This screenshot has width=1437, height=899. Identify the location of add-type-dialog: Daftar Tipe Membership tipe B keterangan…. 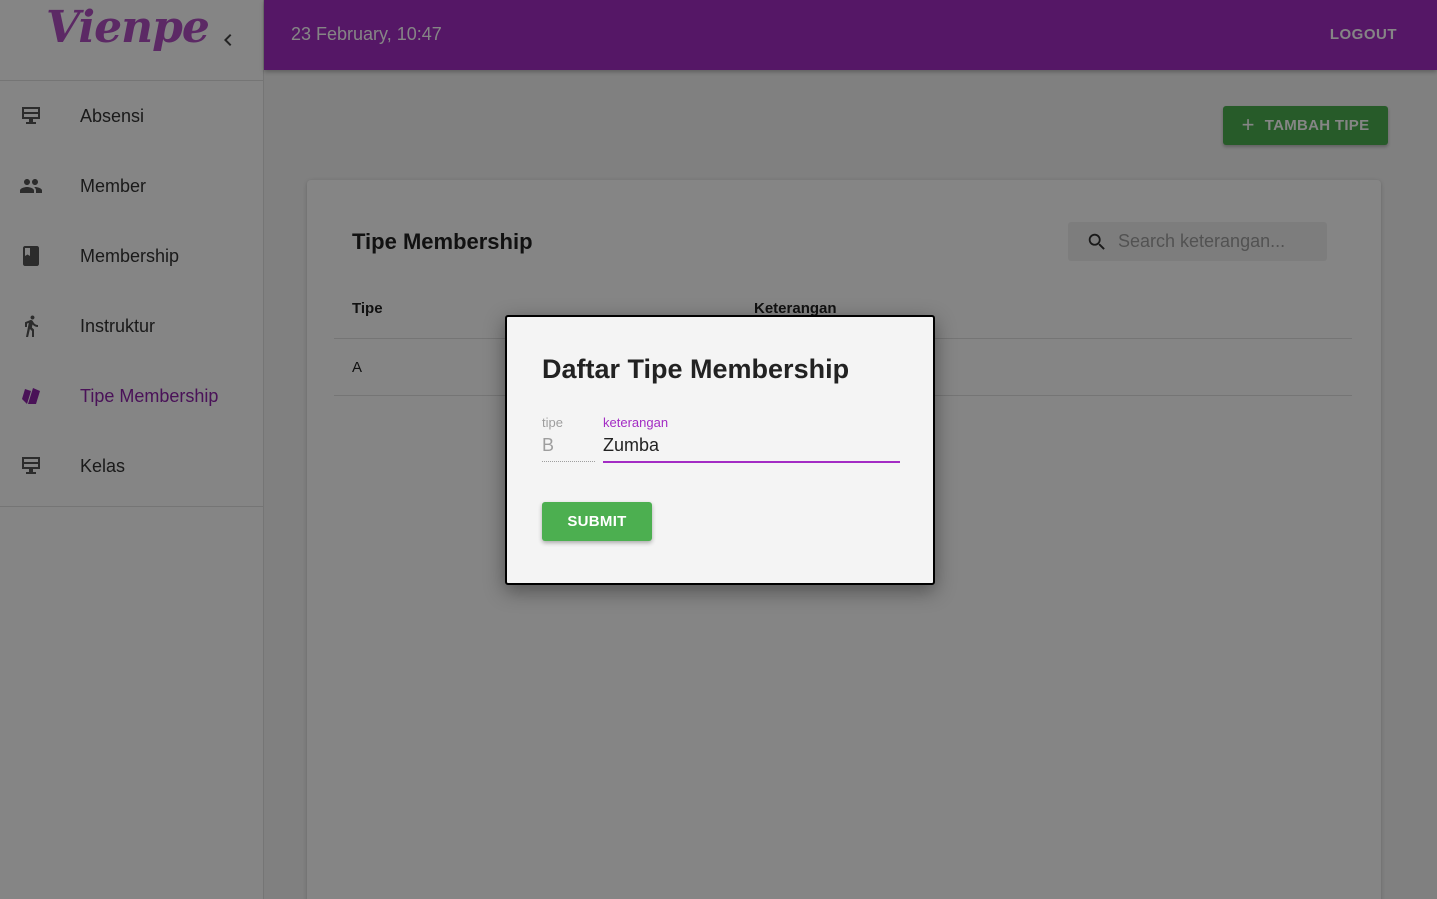
(720, 450).